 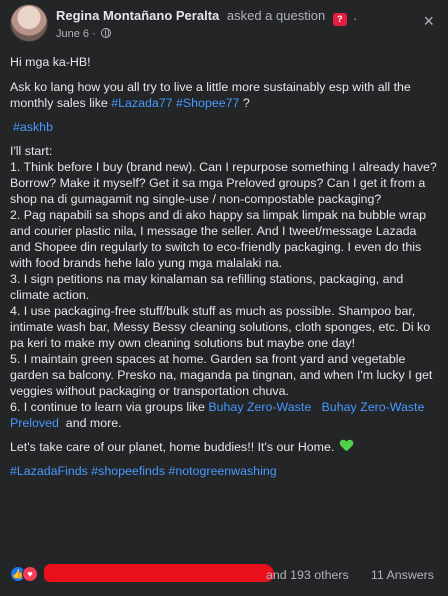 I want to click on globe-icon, so click(x=105, y=33).